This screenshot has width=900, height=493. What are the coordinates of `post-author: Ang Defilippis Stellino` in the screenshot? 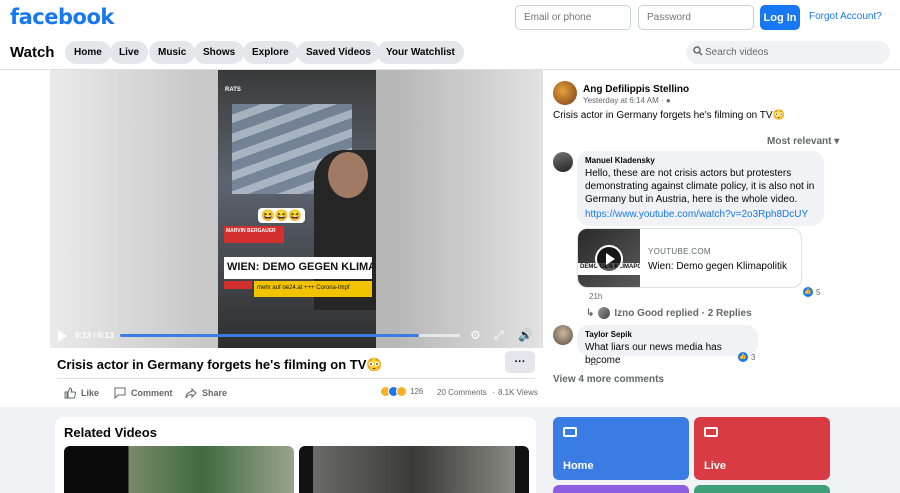 It's located at (636, 89).